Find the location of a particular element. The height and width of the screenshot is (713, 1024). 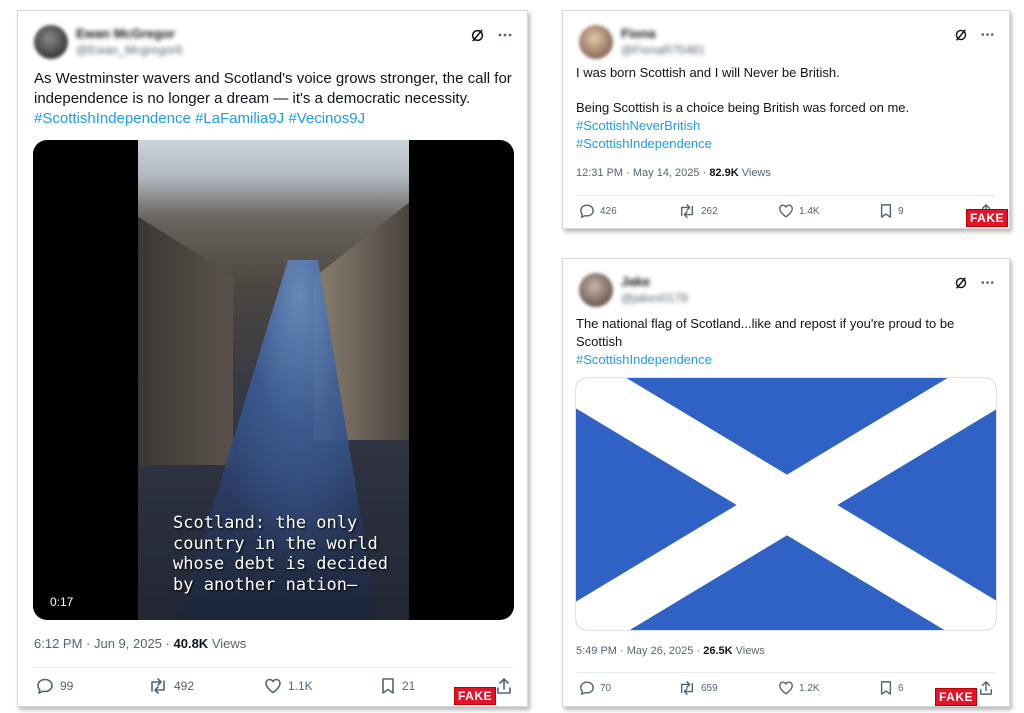

bookmark-button: 6 is located at coordinates (891, 688).